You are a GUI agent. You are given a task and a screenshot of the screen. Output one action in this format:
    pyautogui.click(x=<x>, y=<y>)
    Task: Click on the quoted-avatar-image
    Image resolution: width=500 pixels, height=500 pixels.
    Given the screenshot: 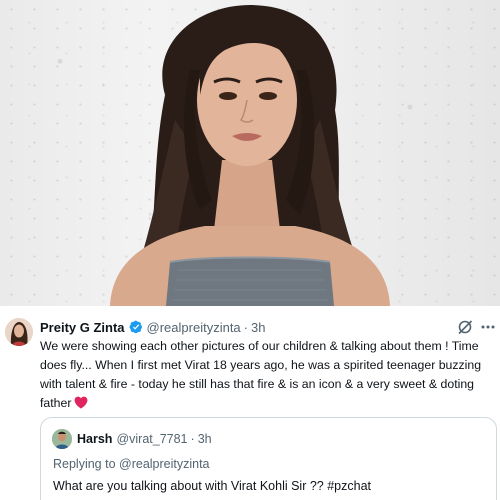 What is the action you would take?
    pyautogui.click(x=62, y=439)
    